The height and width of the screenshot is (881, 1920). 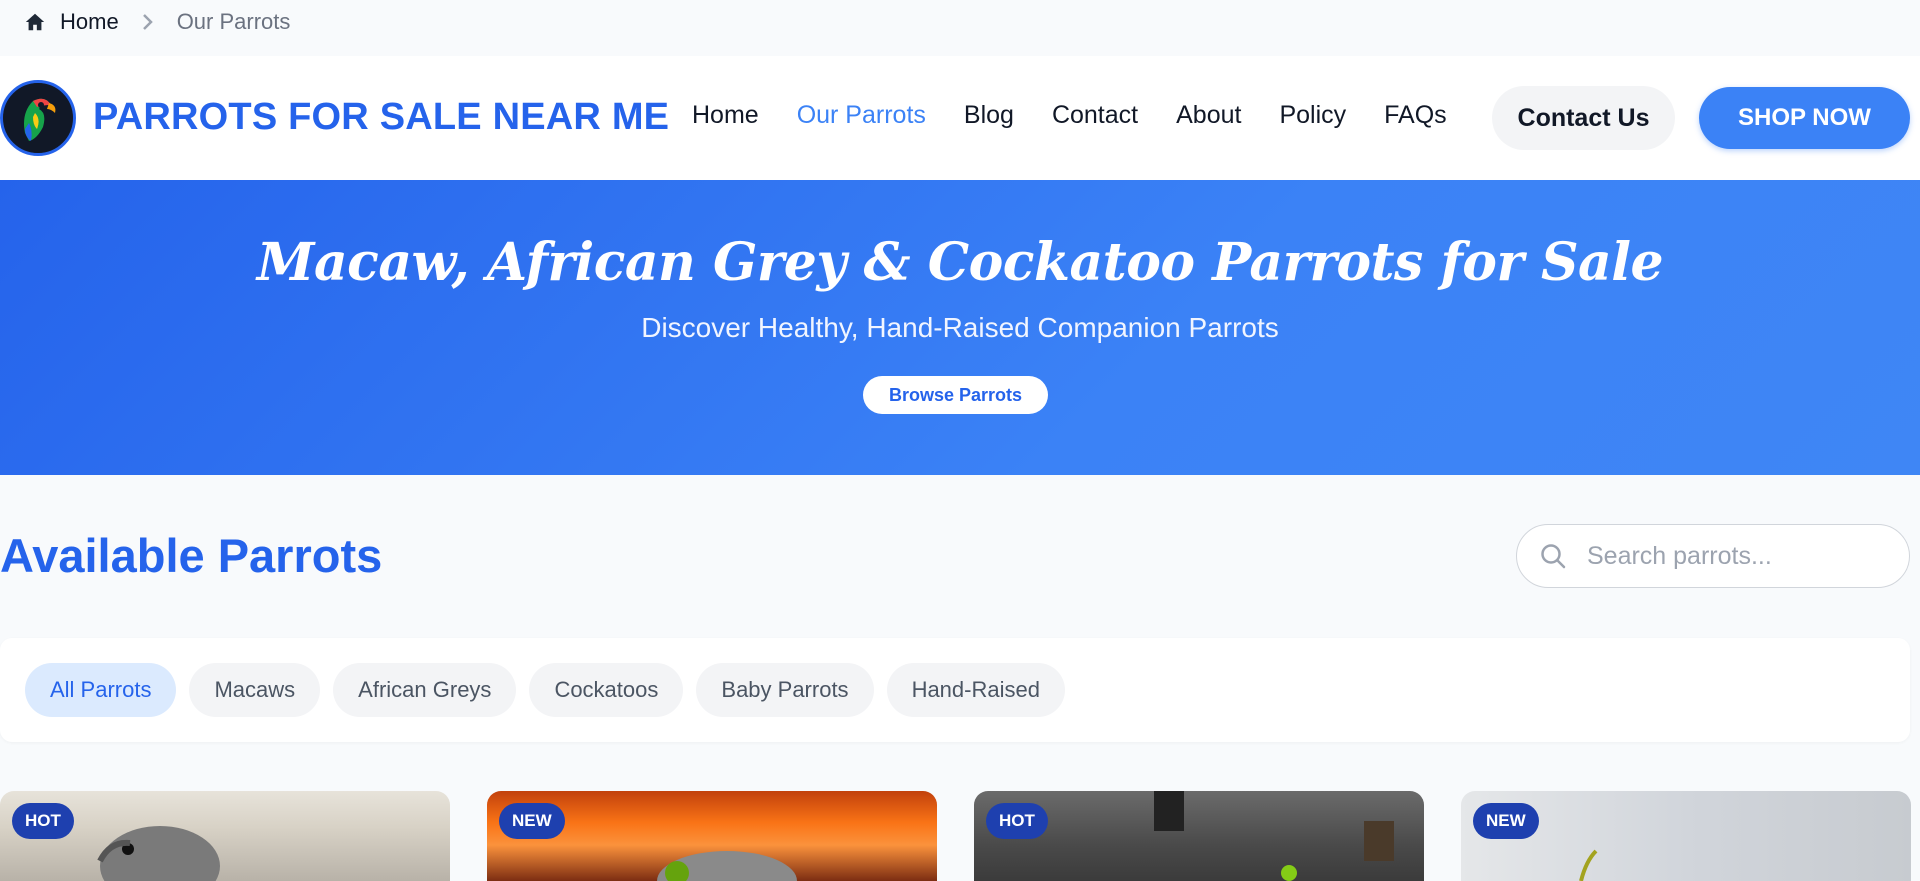 I want to click on section-title: Available Parrots, so click(x=191, y=555).